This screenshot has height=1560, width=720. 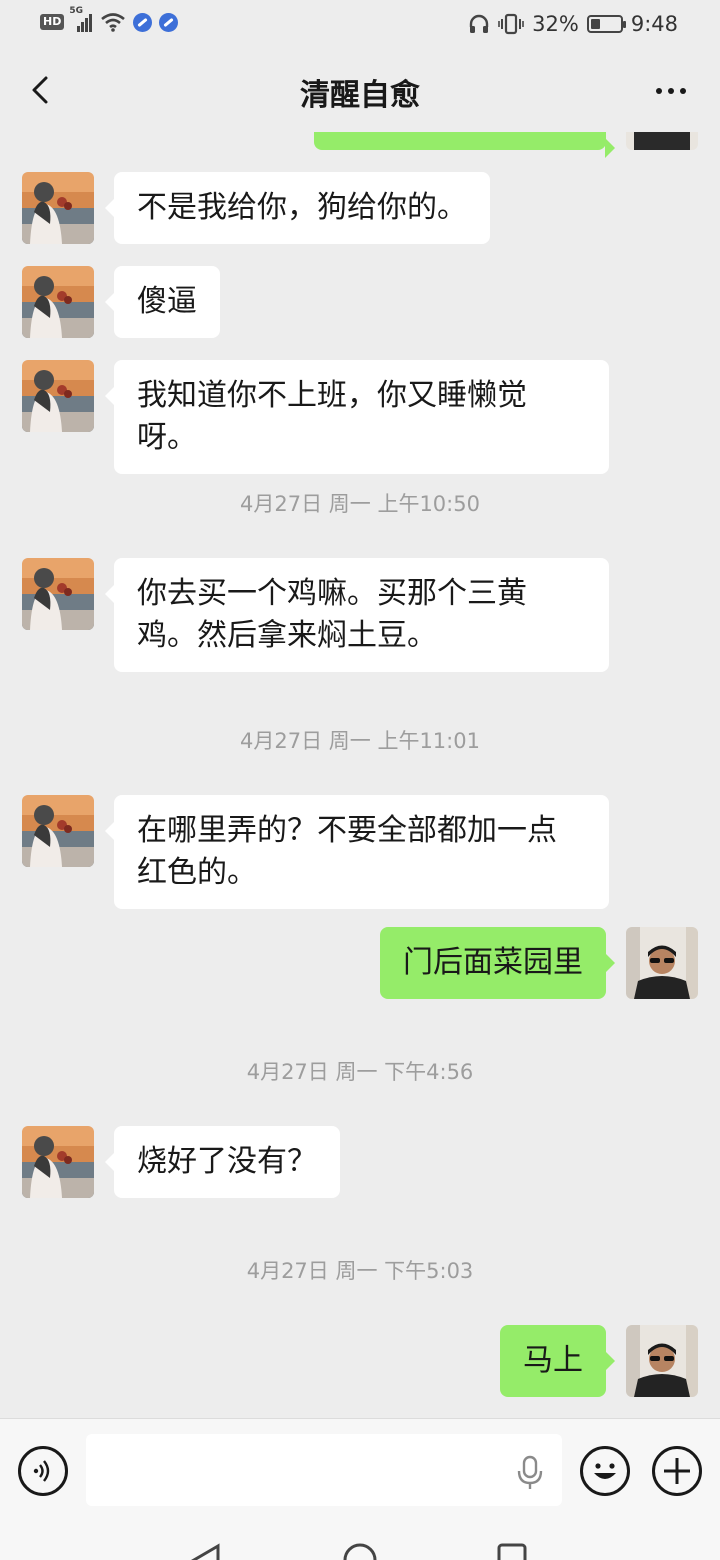 What do you see at coordinates (511, 24) in the screenshot?
I see `vibrate-icon` at bounding box center [511, 24].